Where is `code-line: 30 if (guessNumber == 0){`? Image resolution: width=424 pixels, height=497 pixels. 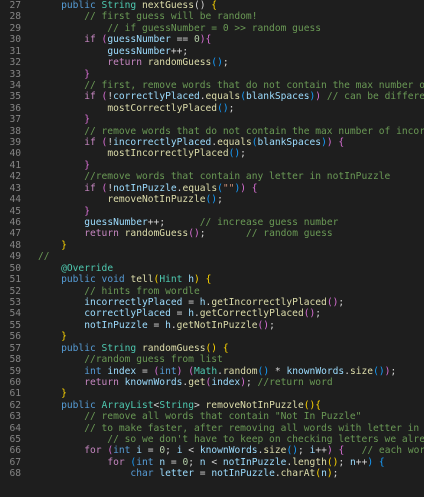
code-line: 30 if (guessNumber == 0){ is located at coordinates (212, 39).